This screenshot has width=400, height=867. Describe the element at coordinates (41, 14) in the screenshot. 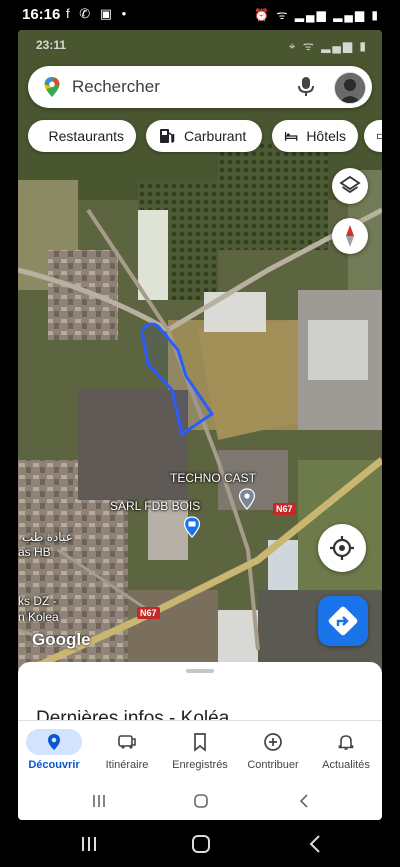

I see `outer-clock: 16:16` at that location.